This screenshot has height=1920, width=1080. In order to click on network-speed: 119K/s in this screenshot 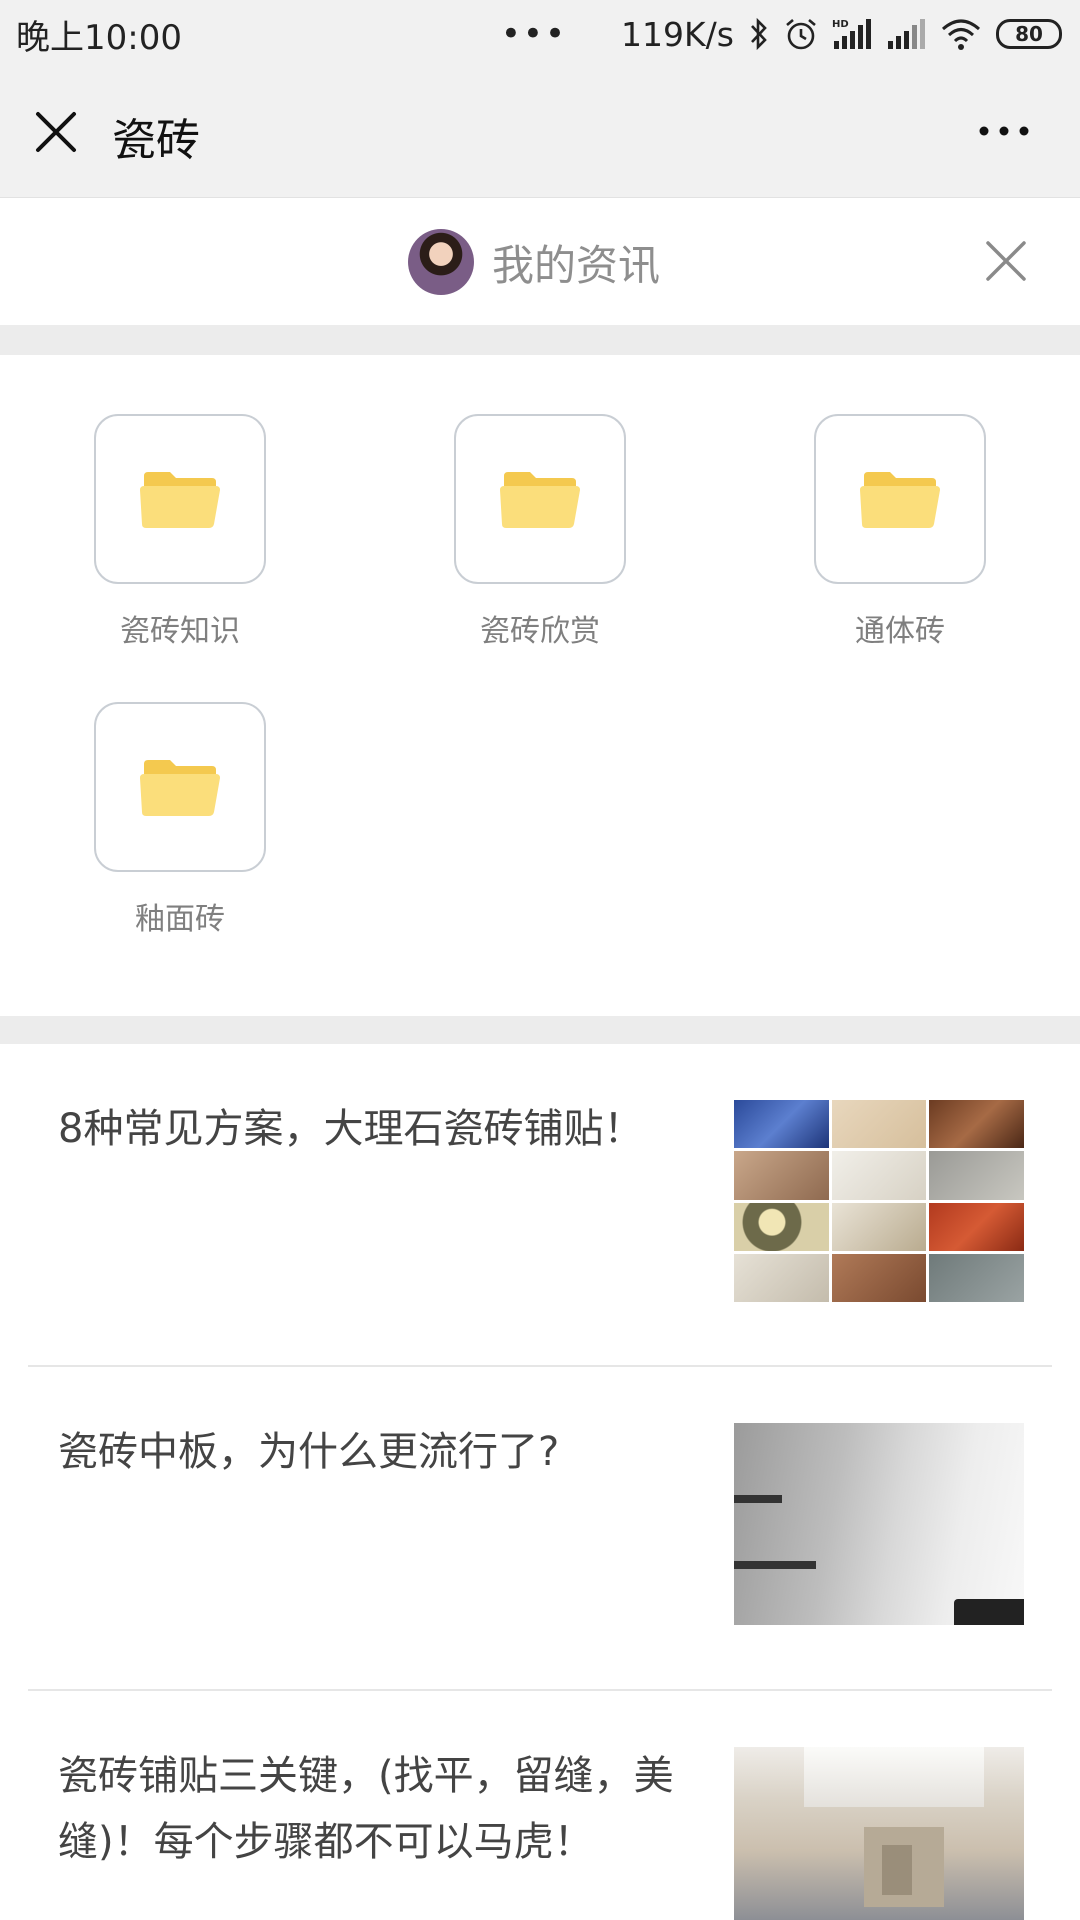, I will do `click(677, 34)`.